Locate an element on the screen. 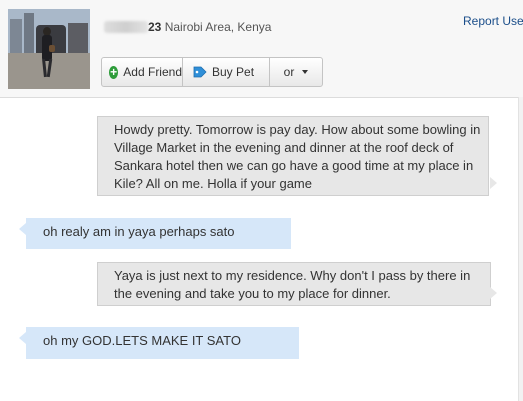 This screenshot has height=401, width=523. profile-name-line: 23 Nairobi Area, Kenya is located at coordinates (187, 27).